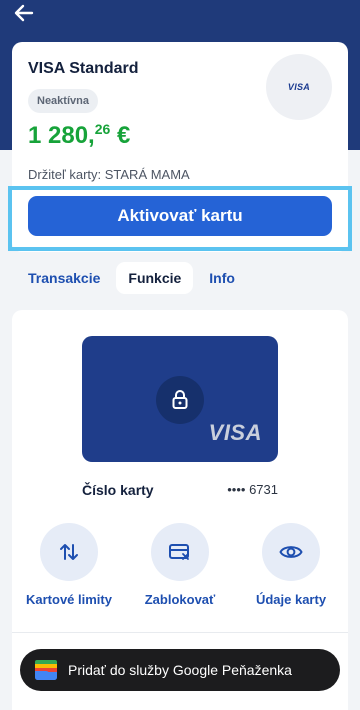 This screenshot has height=710, width=360. I want to click on card-block-icon, so click(179, 552).